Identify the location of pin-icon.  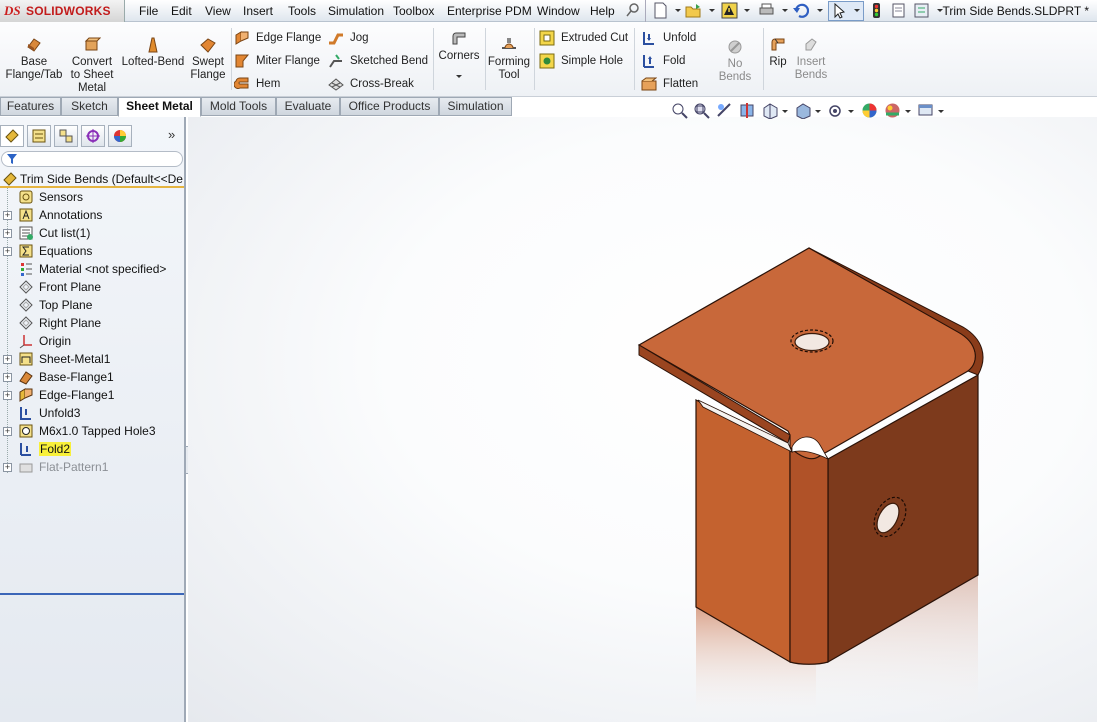
(632, 10).